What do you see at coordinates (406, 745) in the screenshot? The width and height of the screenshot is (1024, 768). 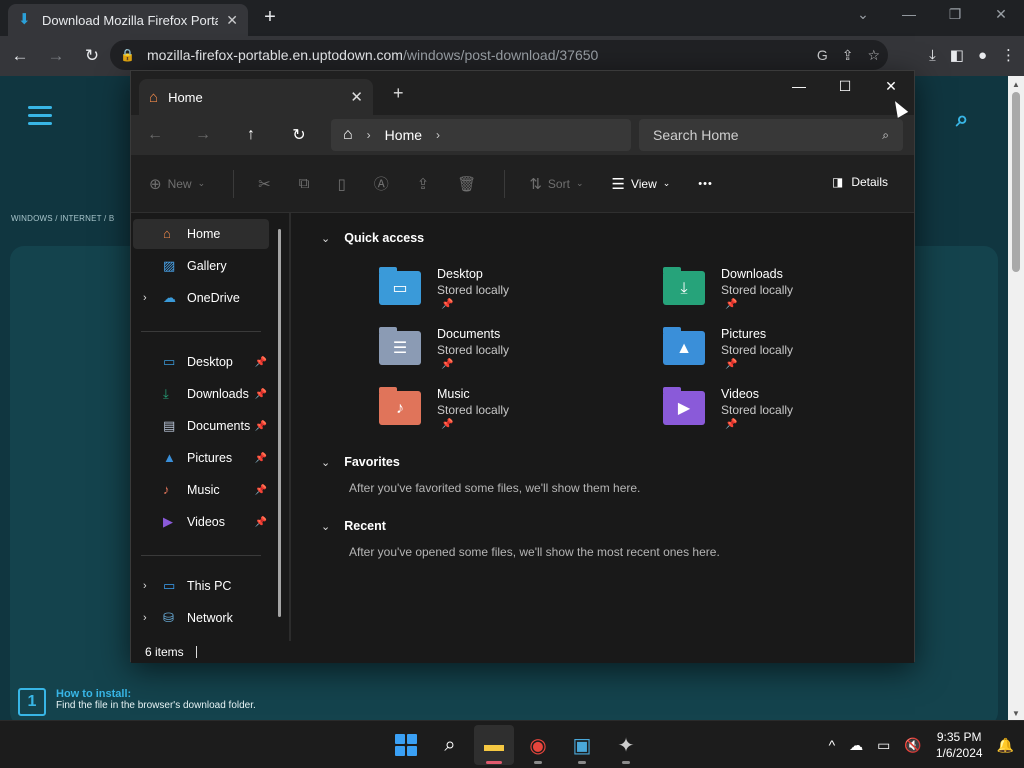 I see `start-button` at bounding box center [406, 745].